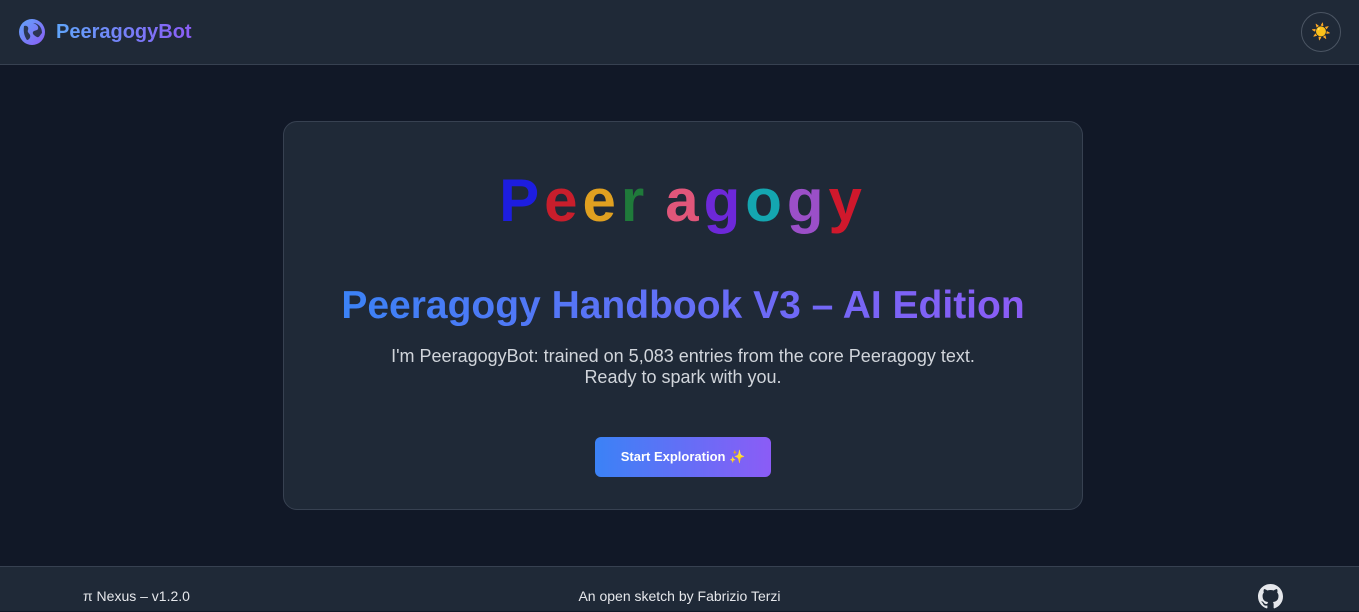  Describe the element at coordinates (683, 457) in the screenshot. I see `start-exploration-button: Start Exploration ✨` at that location.